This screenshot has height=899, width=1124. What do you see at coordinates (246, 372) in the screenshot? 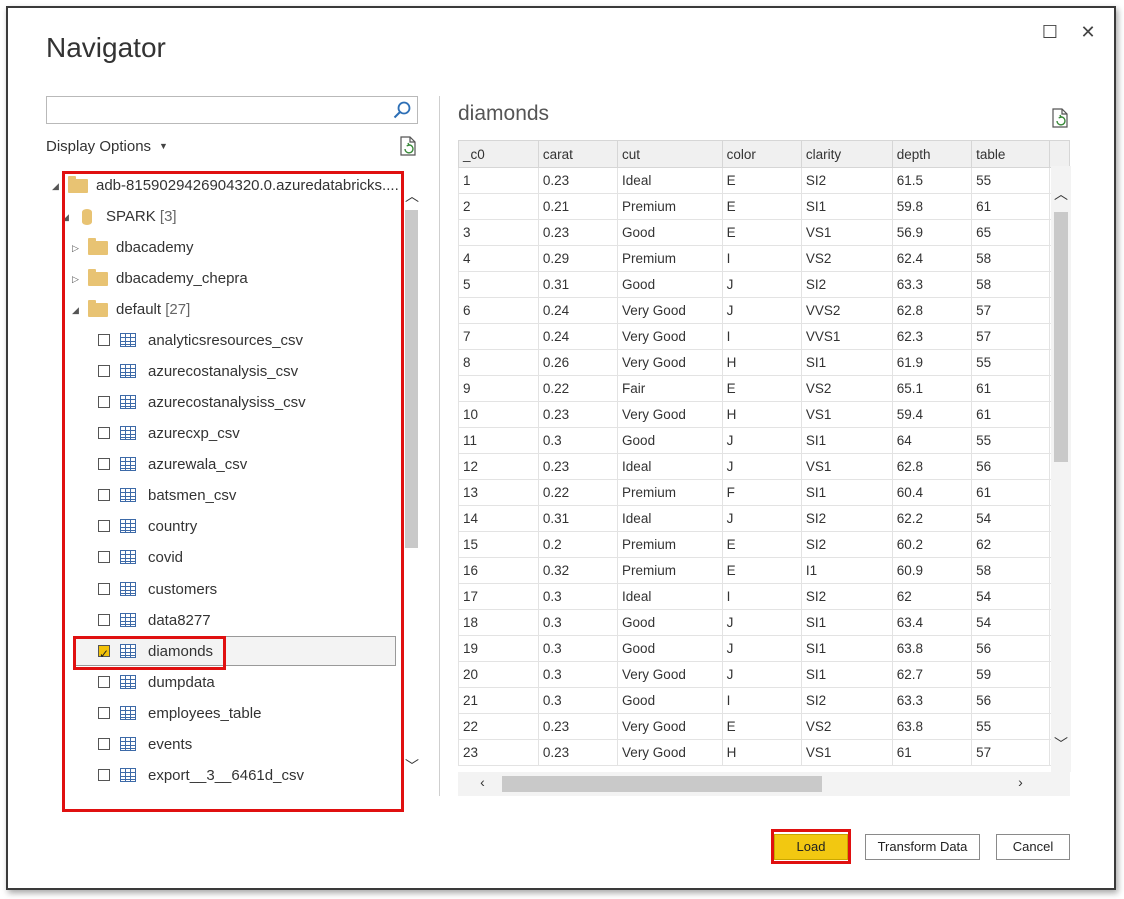
I see `tree-item-table: azurecostanalysis_csv` at bounding box center [246, 372].